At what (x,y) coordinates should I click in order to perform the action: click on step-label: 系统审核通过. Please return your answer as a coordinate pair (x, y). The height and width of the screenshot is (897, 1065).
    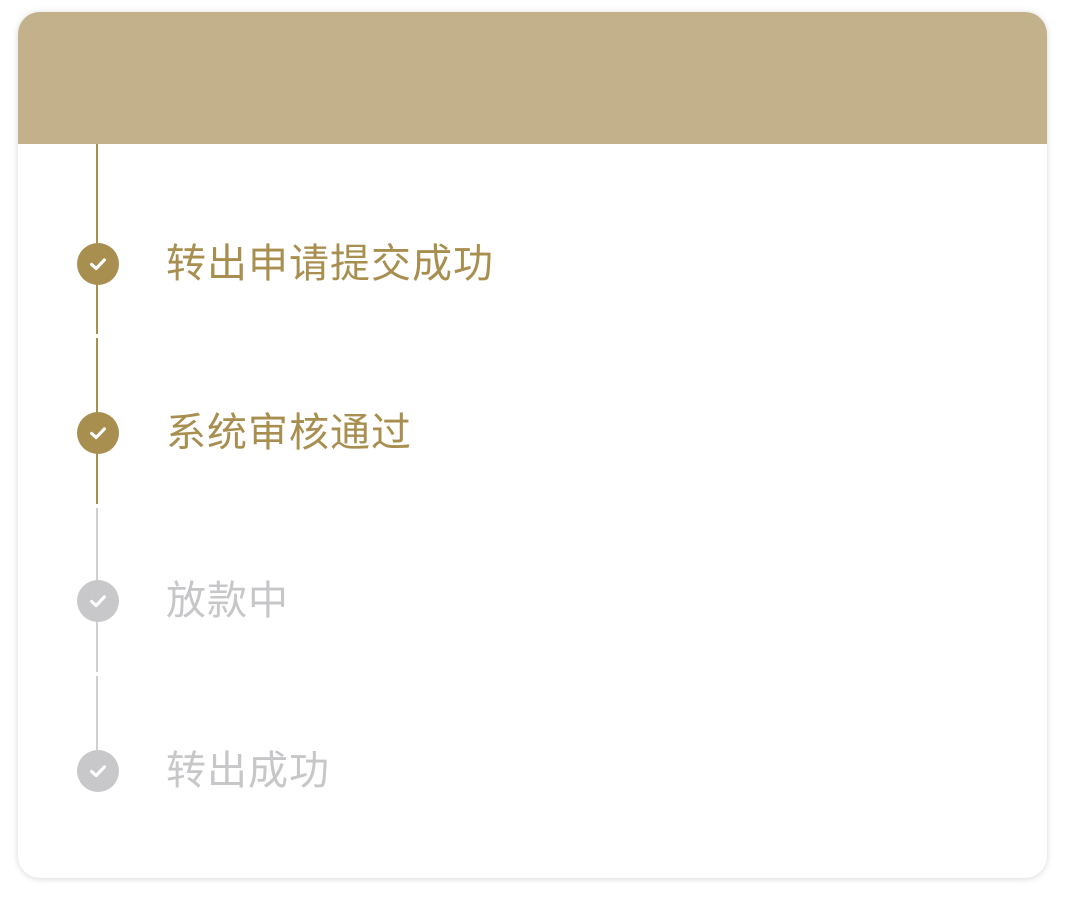
    Looking at the image, I should click on (289, 433).